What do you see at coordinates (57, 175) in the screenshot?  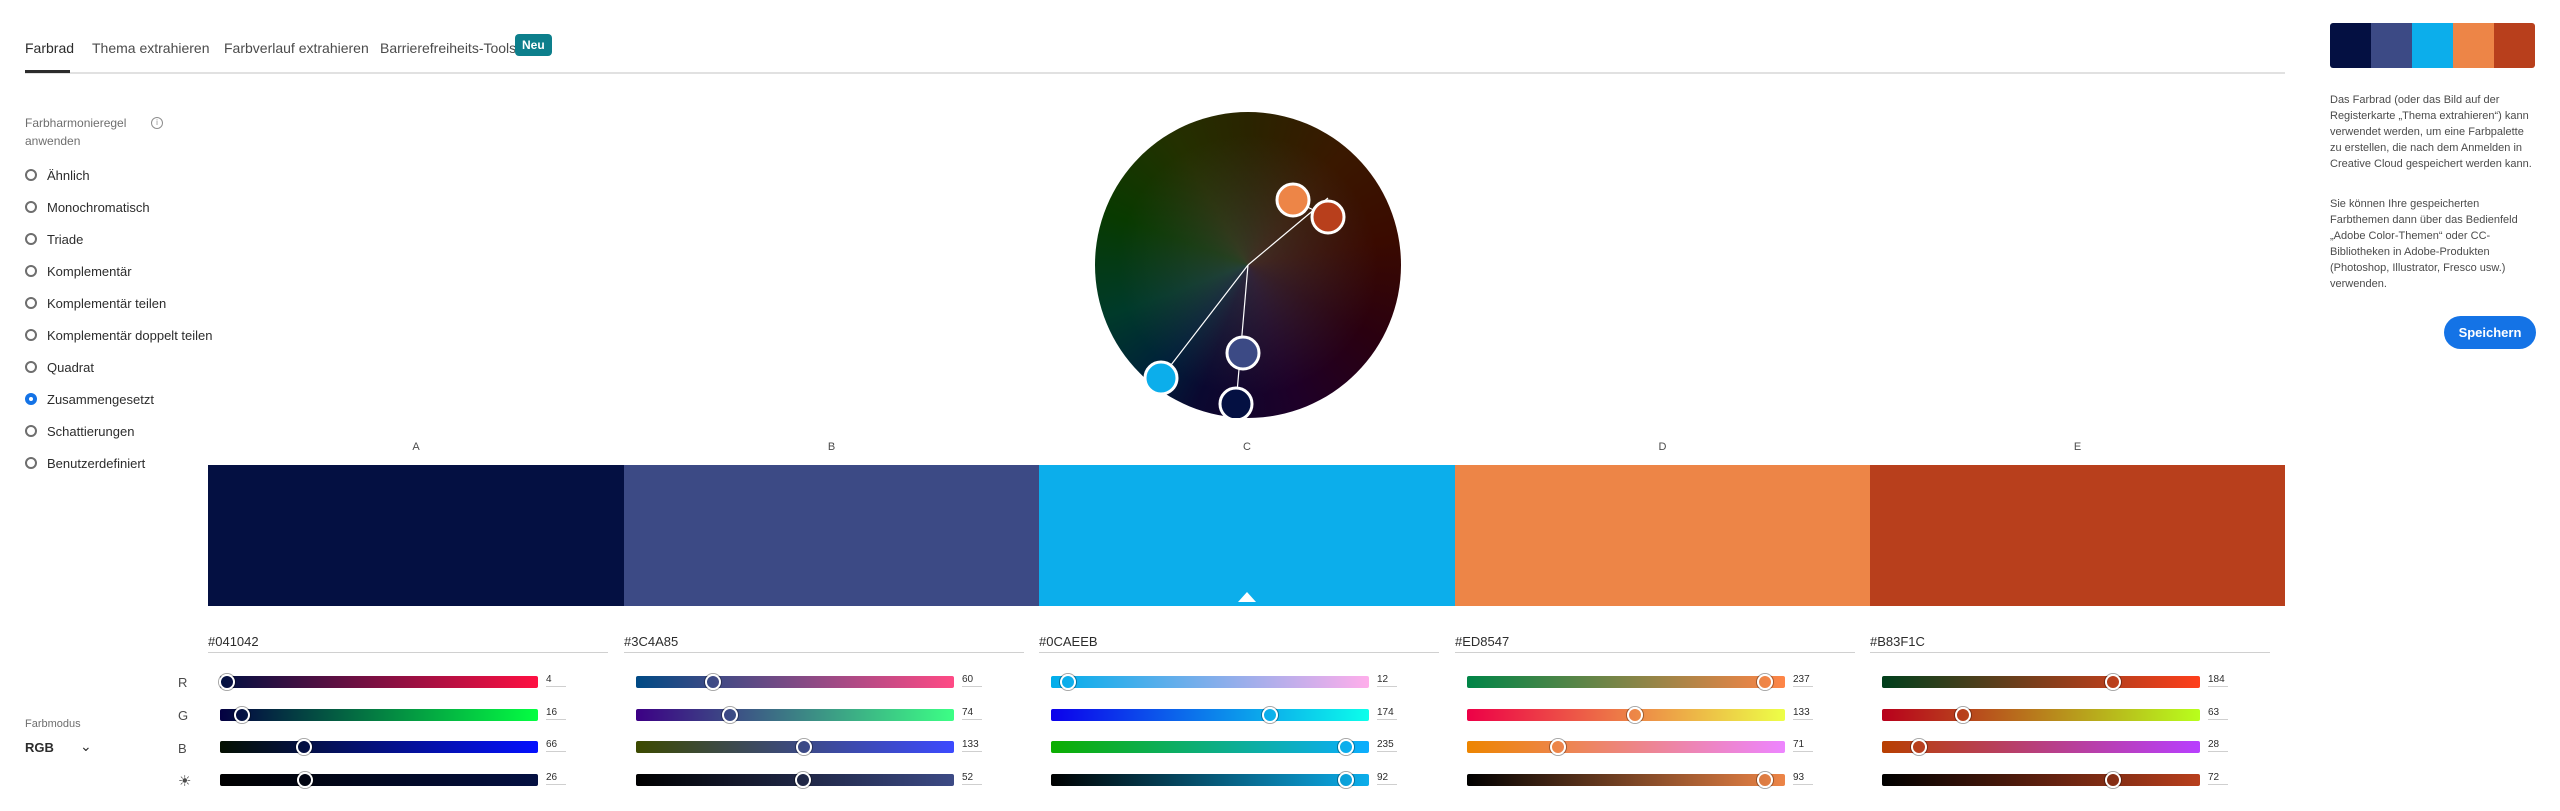 I see `harmony-option: Ähnlich` at bounding box center [57, 175].